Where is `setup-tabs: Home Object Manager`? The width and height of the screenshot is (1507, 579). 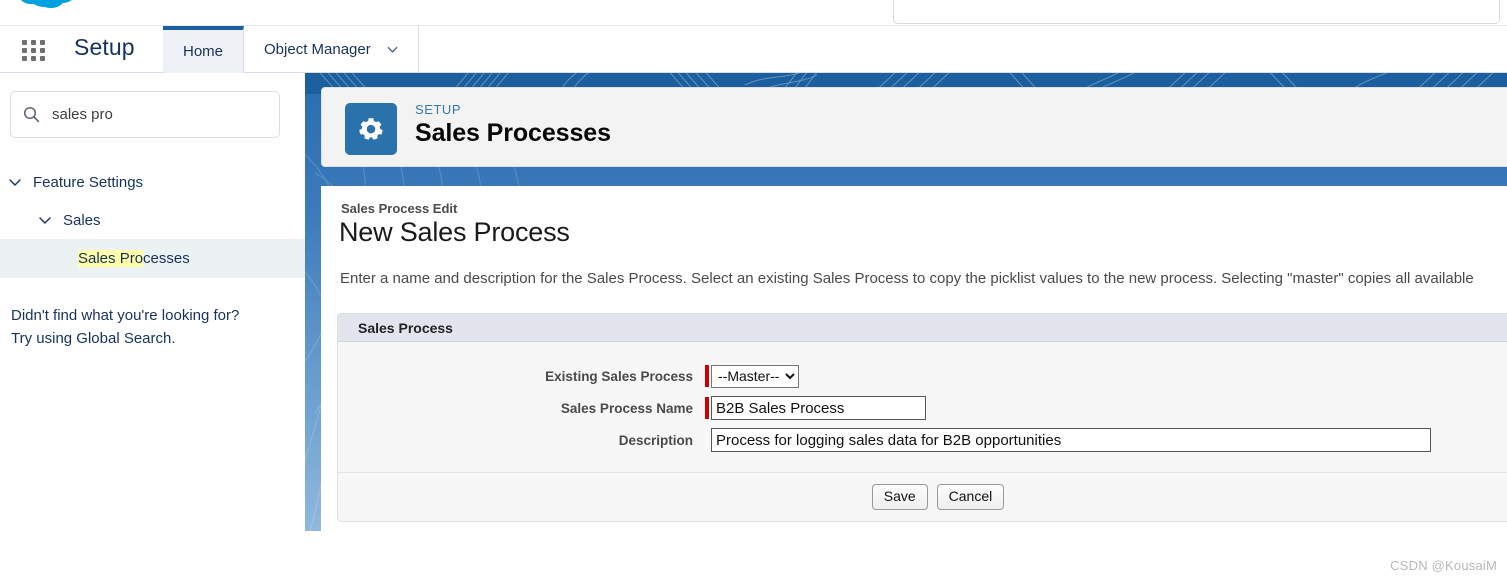
setup-tabs: Home Object Manager is located at coordinates (291, 49).